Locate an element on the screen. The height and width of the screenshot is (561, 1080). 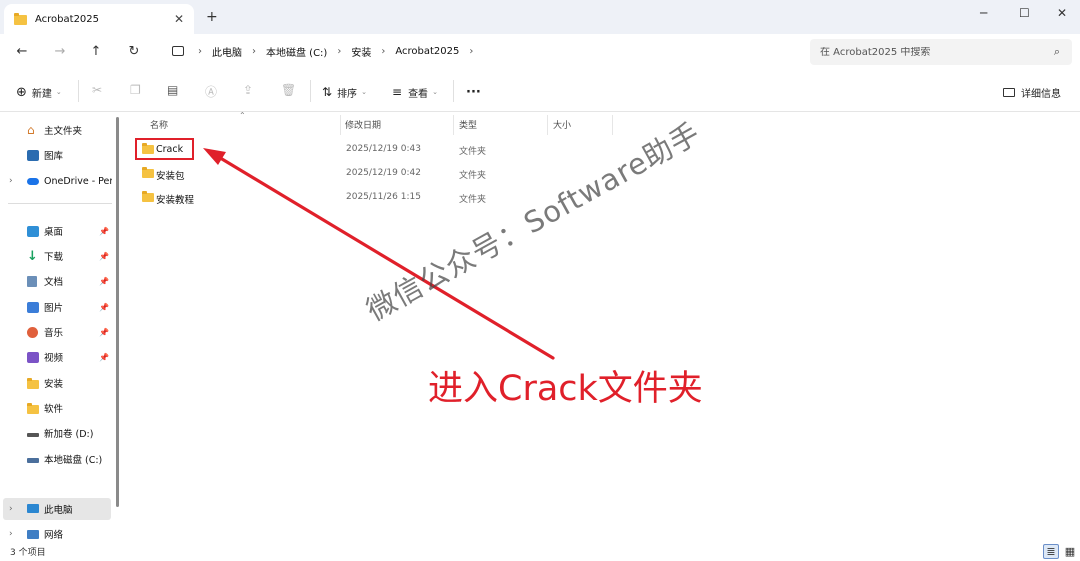
sidebar-item-downloads: ↓ 下载 📌 is located at coordinates (58, 256).